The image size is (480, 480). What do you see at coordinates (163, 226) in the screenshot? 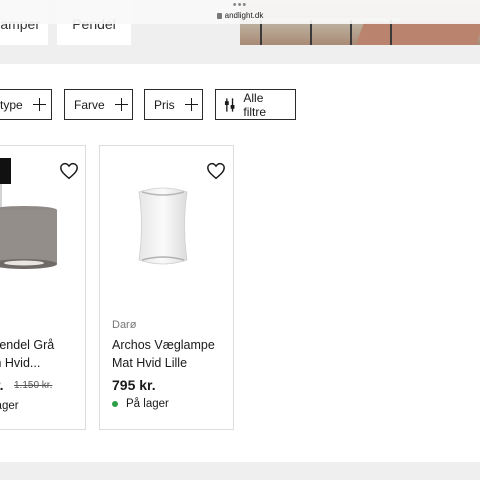
I see `wall-lamp-image` at bounding box center [163, 226].